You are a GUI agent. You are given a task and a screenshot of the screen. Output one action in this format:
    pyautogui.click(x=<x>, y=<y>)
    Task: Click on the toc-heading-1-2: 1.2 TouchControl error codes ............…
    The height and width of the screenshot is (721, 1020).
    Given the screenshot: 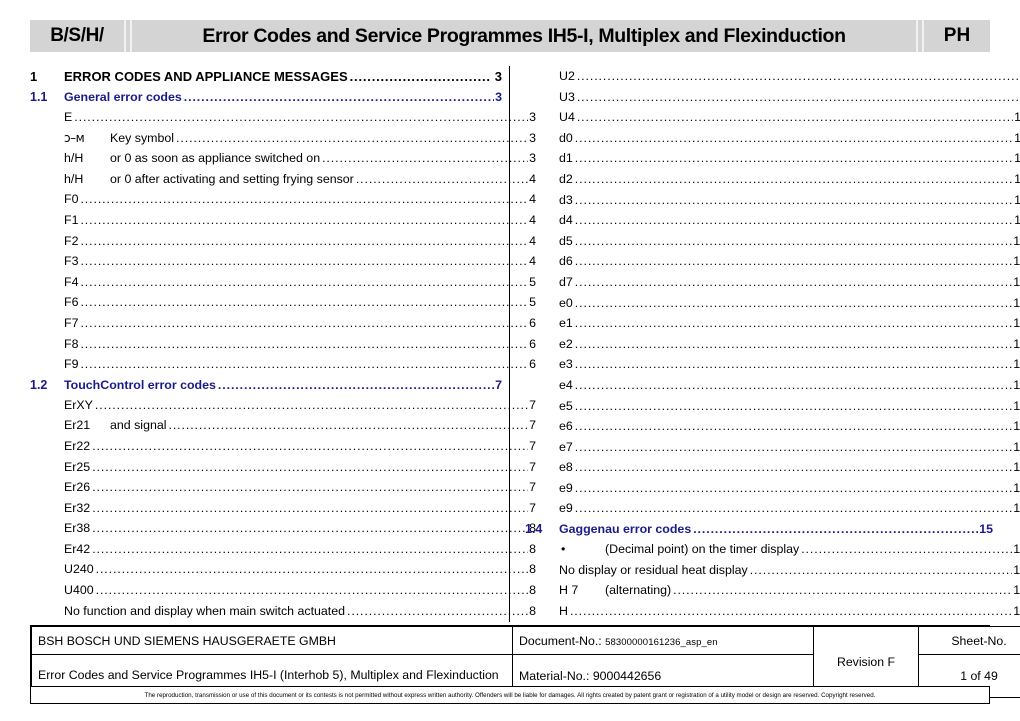 What is the action you would take?
    pyautogui.click(x=266, y=389)
    